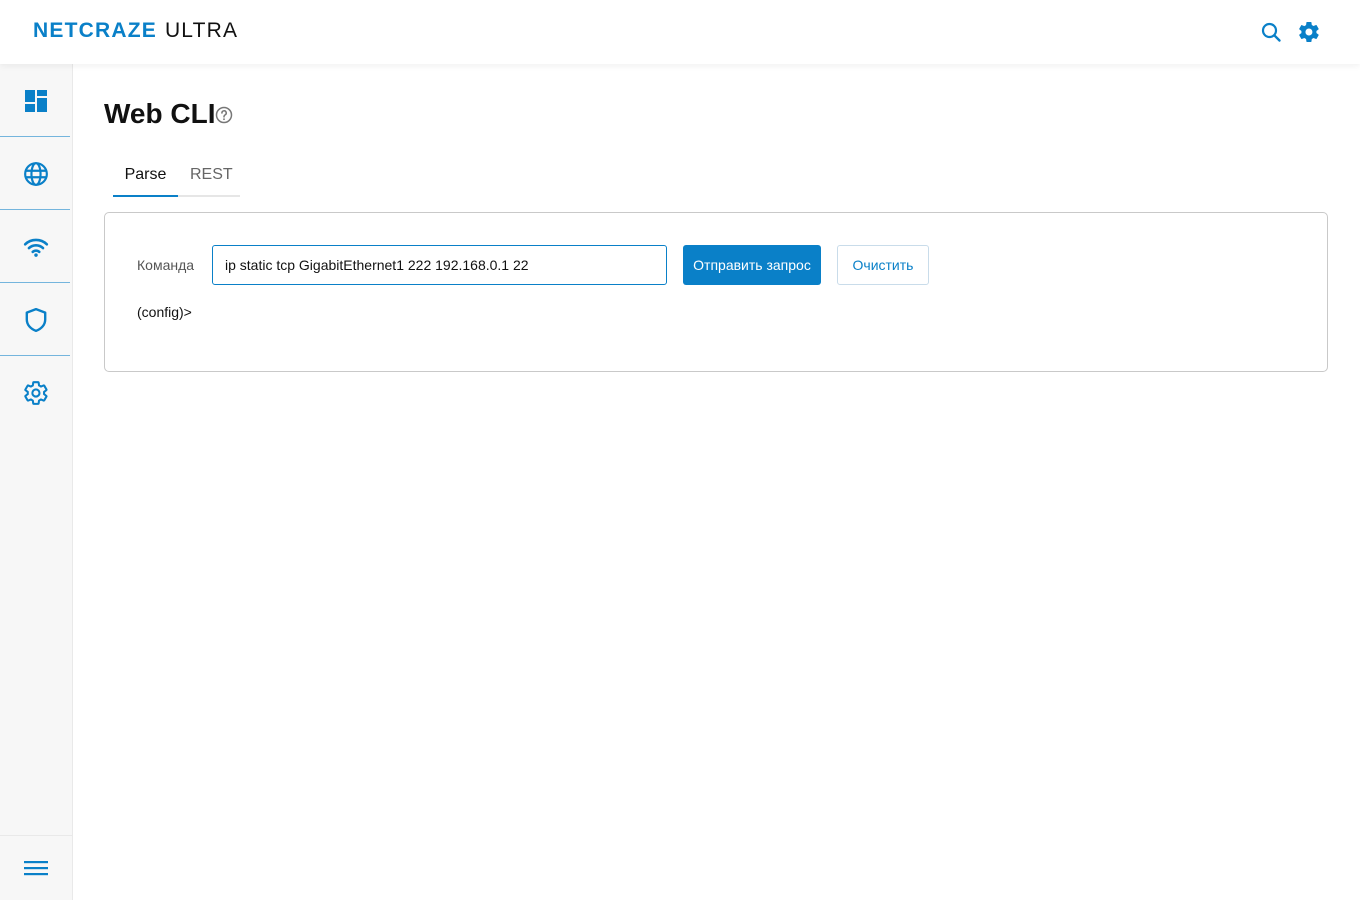  I want to click on sidebar-item-security, so click(36, 319).